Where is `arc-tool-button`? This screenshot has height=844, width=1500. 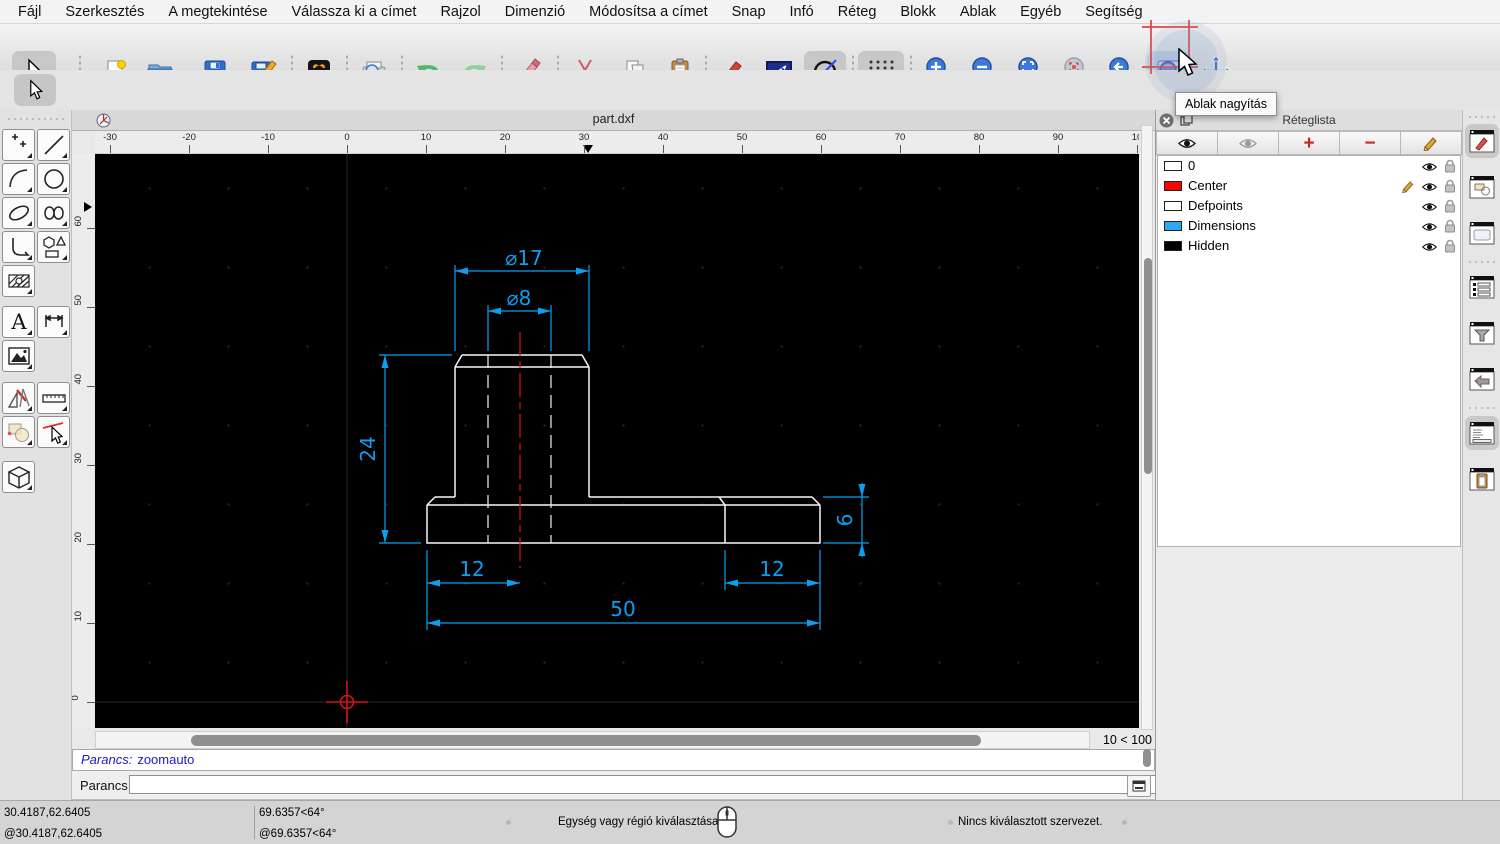
arc-tool-button is located at coordinates (18, 179).